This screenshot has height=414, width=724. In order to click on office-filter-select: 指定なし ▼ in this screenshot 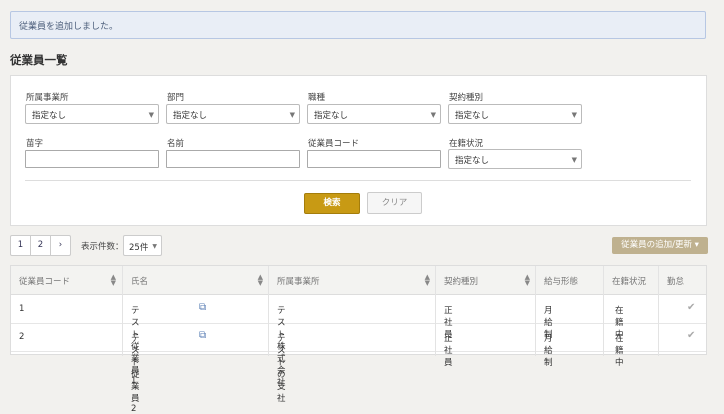, I will do `click(92, 114)`.